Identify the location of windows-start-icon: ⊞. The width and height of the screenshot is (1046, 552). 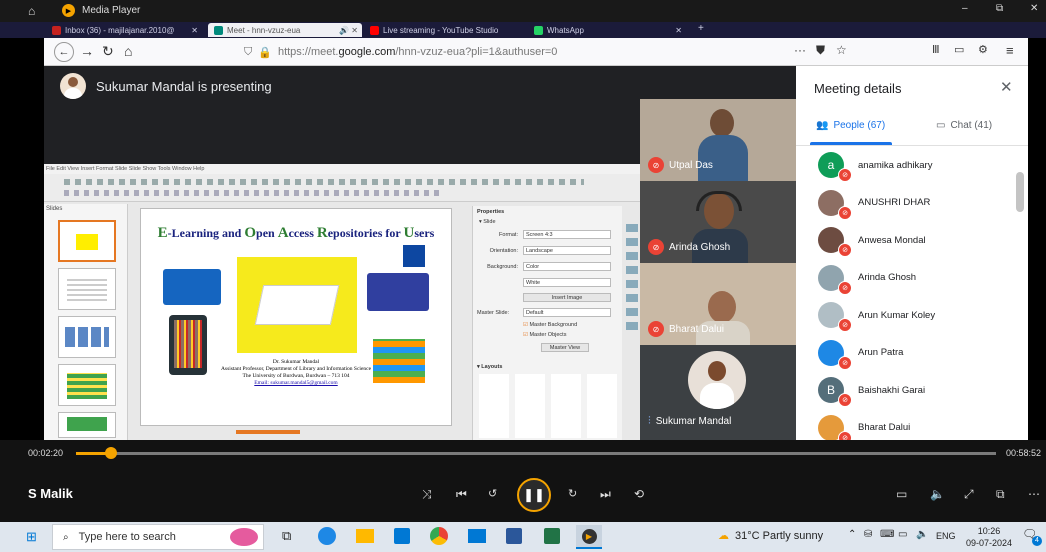
(31, 537).